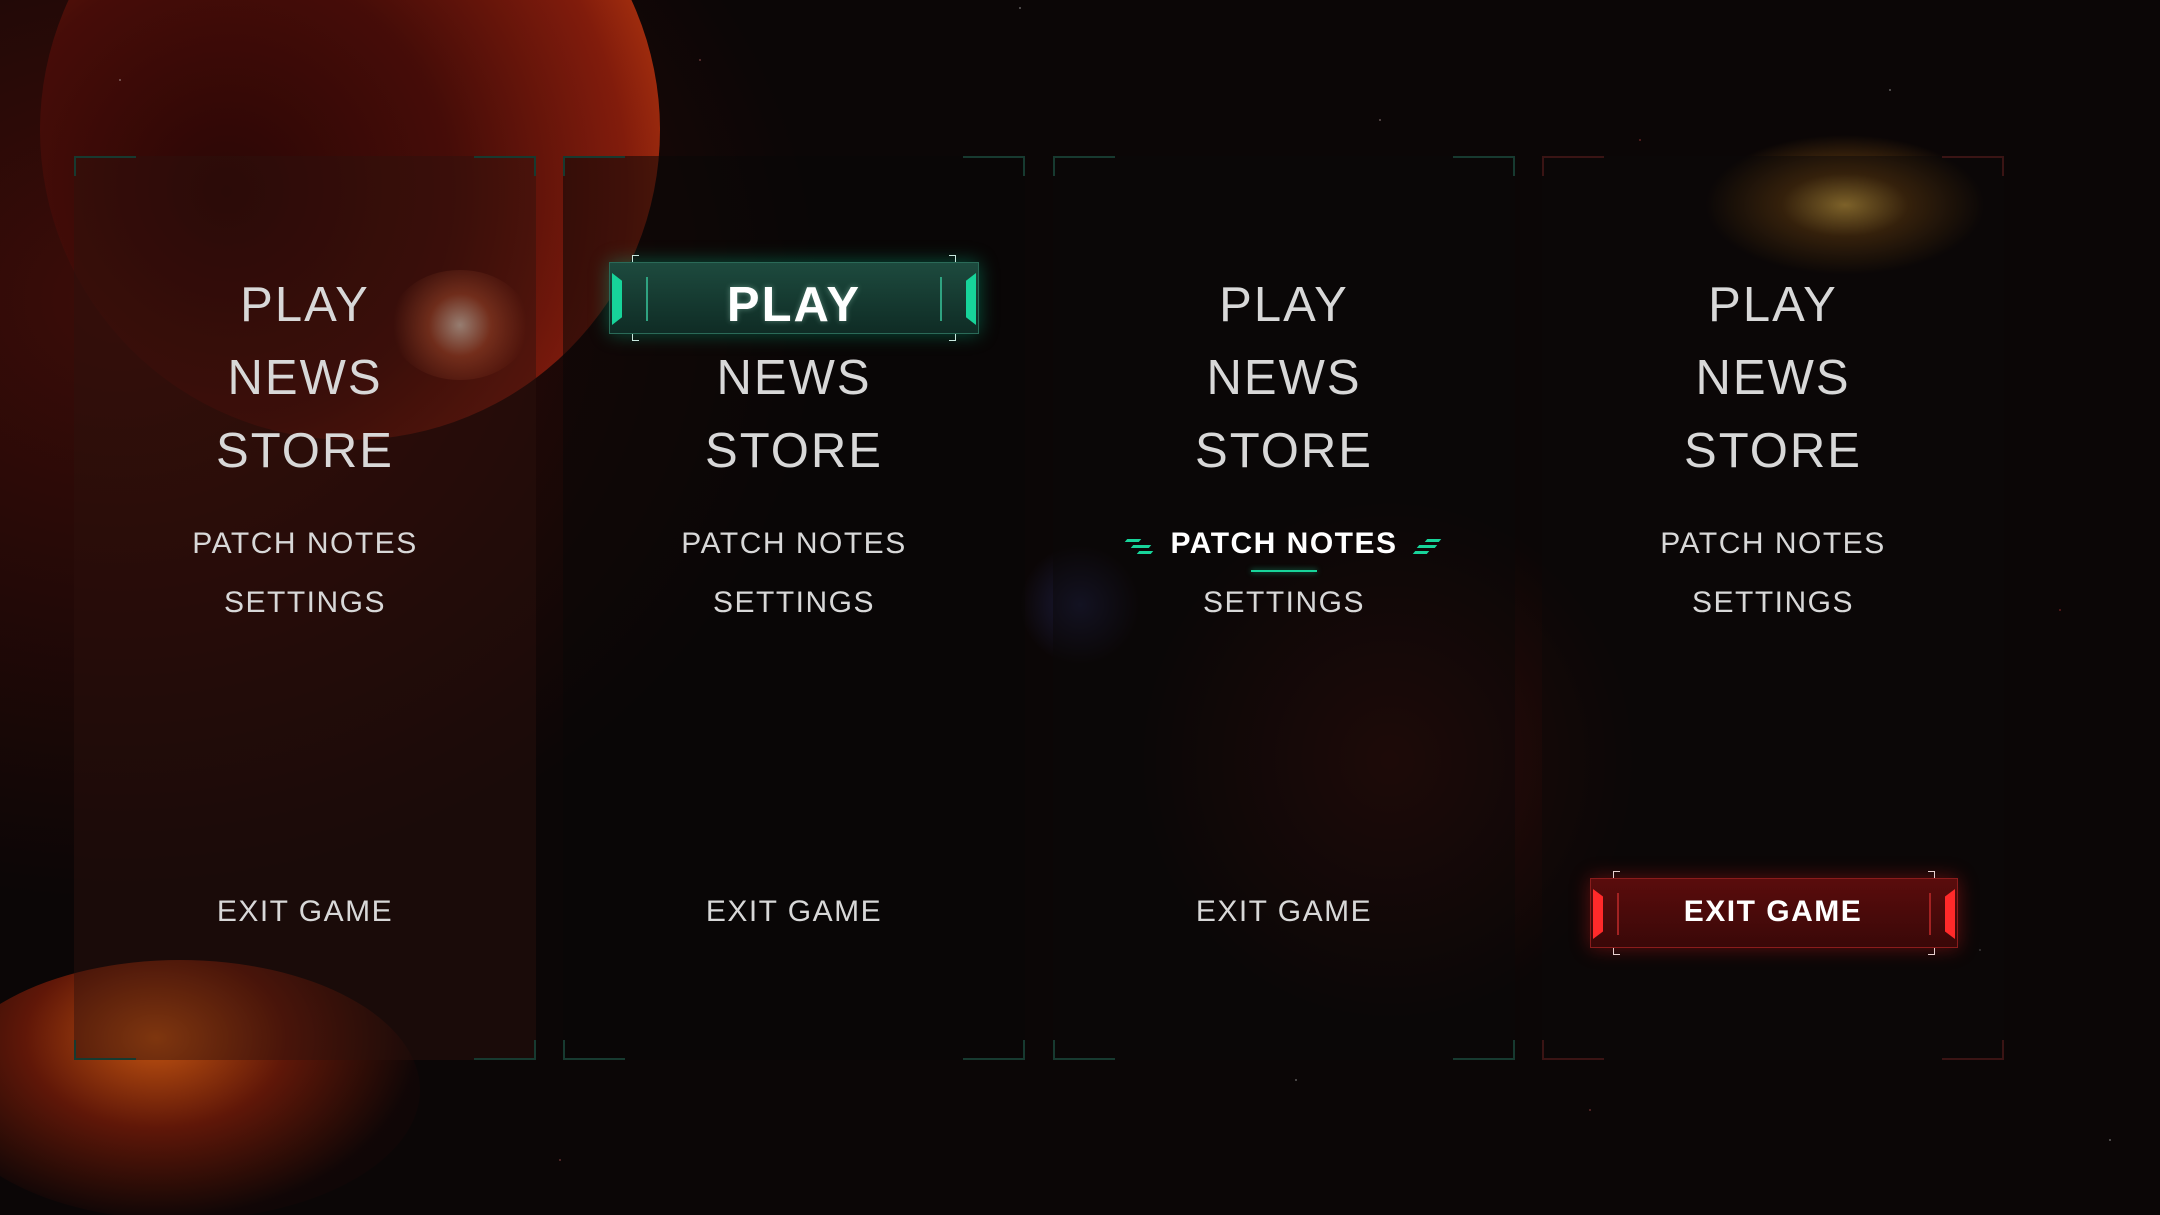 The height and width of the screenshot is (1215, 2160). What do you see at coordinates (1284, 571) in the screenshot?
I see `patch-notes-underline` at bounding box center [1284, 571].